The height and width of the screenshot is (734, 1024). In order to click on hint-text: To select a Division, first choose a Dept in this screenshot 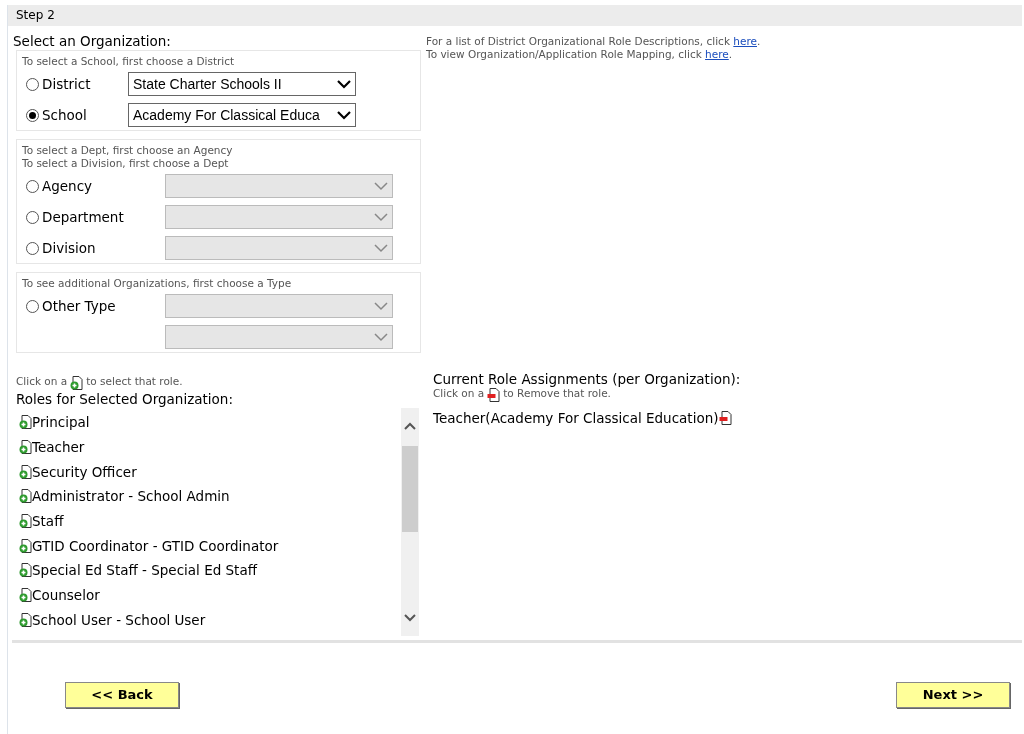, I will do `click(126, 163)`.